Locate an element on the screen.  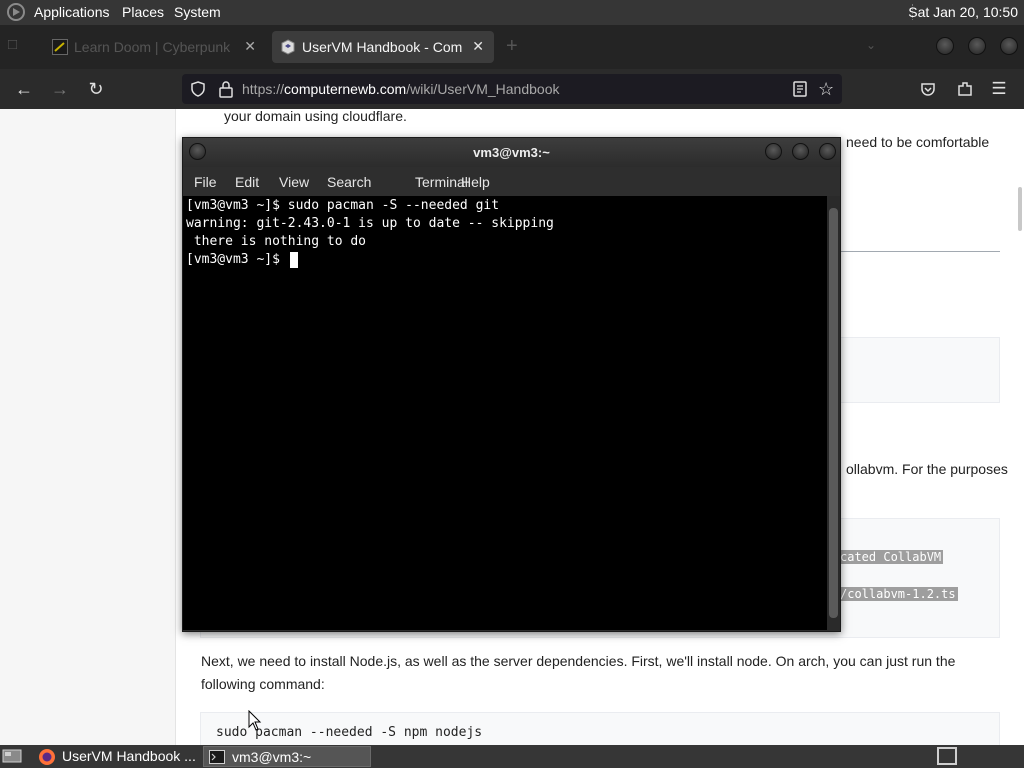
text-cursor is located at coordinates (294, 260).